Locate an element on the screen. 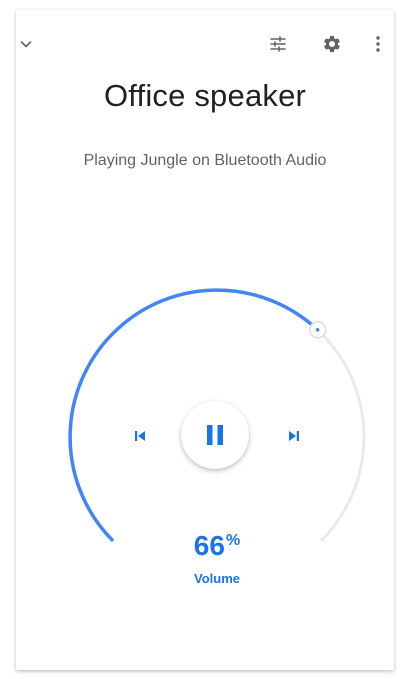  volume-readout: 66% is located at coordinates (205, 546).